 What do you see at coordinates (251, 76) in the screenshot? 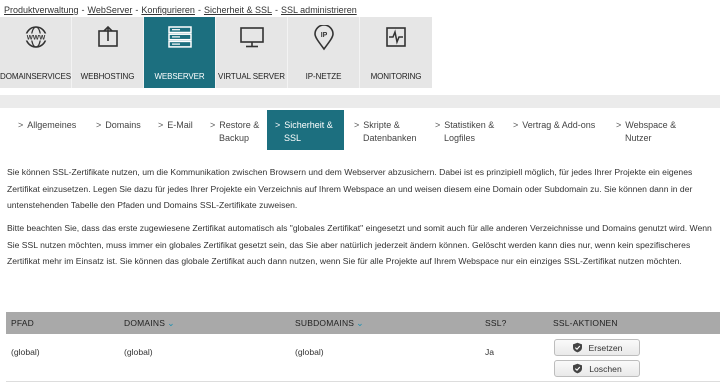
I see `product-nav-label: VIRTUAL SERVER` at bounding box center [251, 76].